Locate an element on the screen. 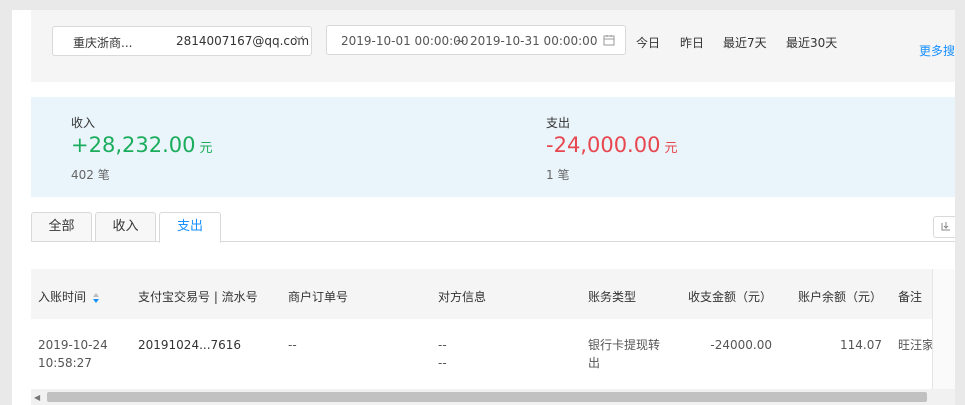 The image size is (965, 405). date-start: 2019-10-01 00:00:00 is located at coordinates (405, 41).